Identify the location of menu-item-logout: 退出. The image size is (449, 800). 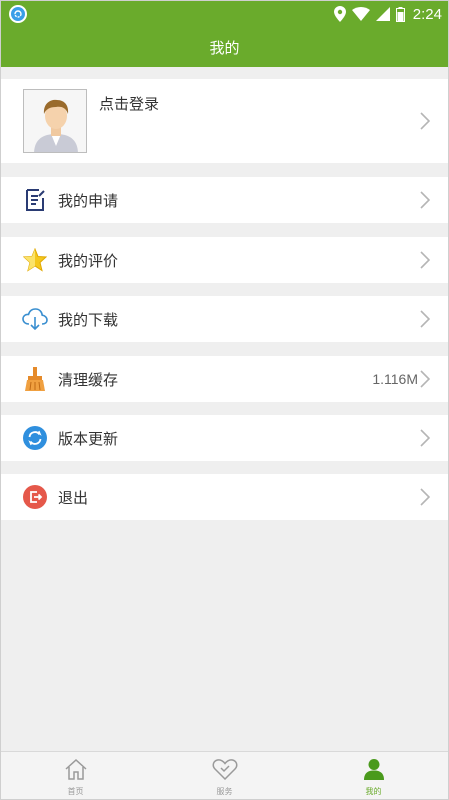
(224, 497).